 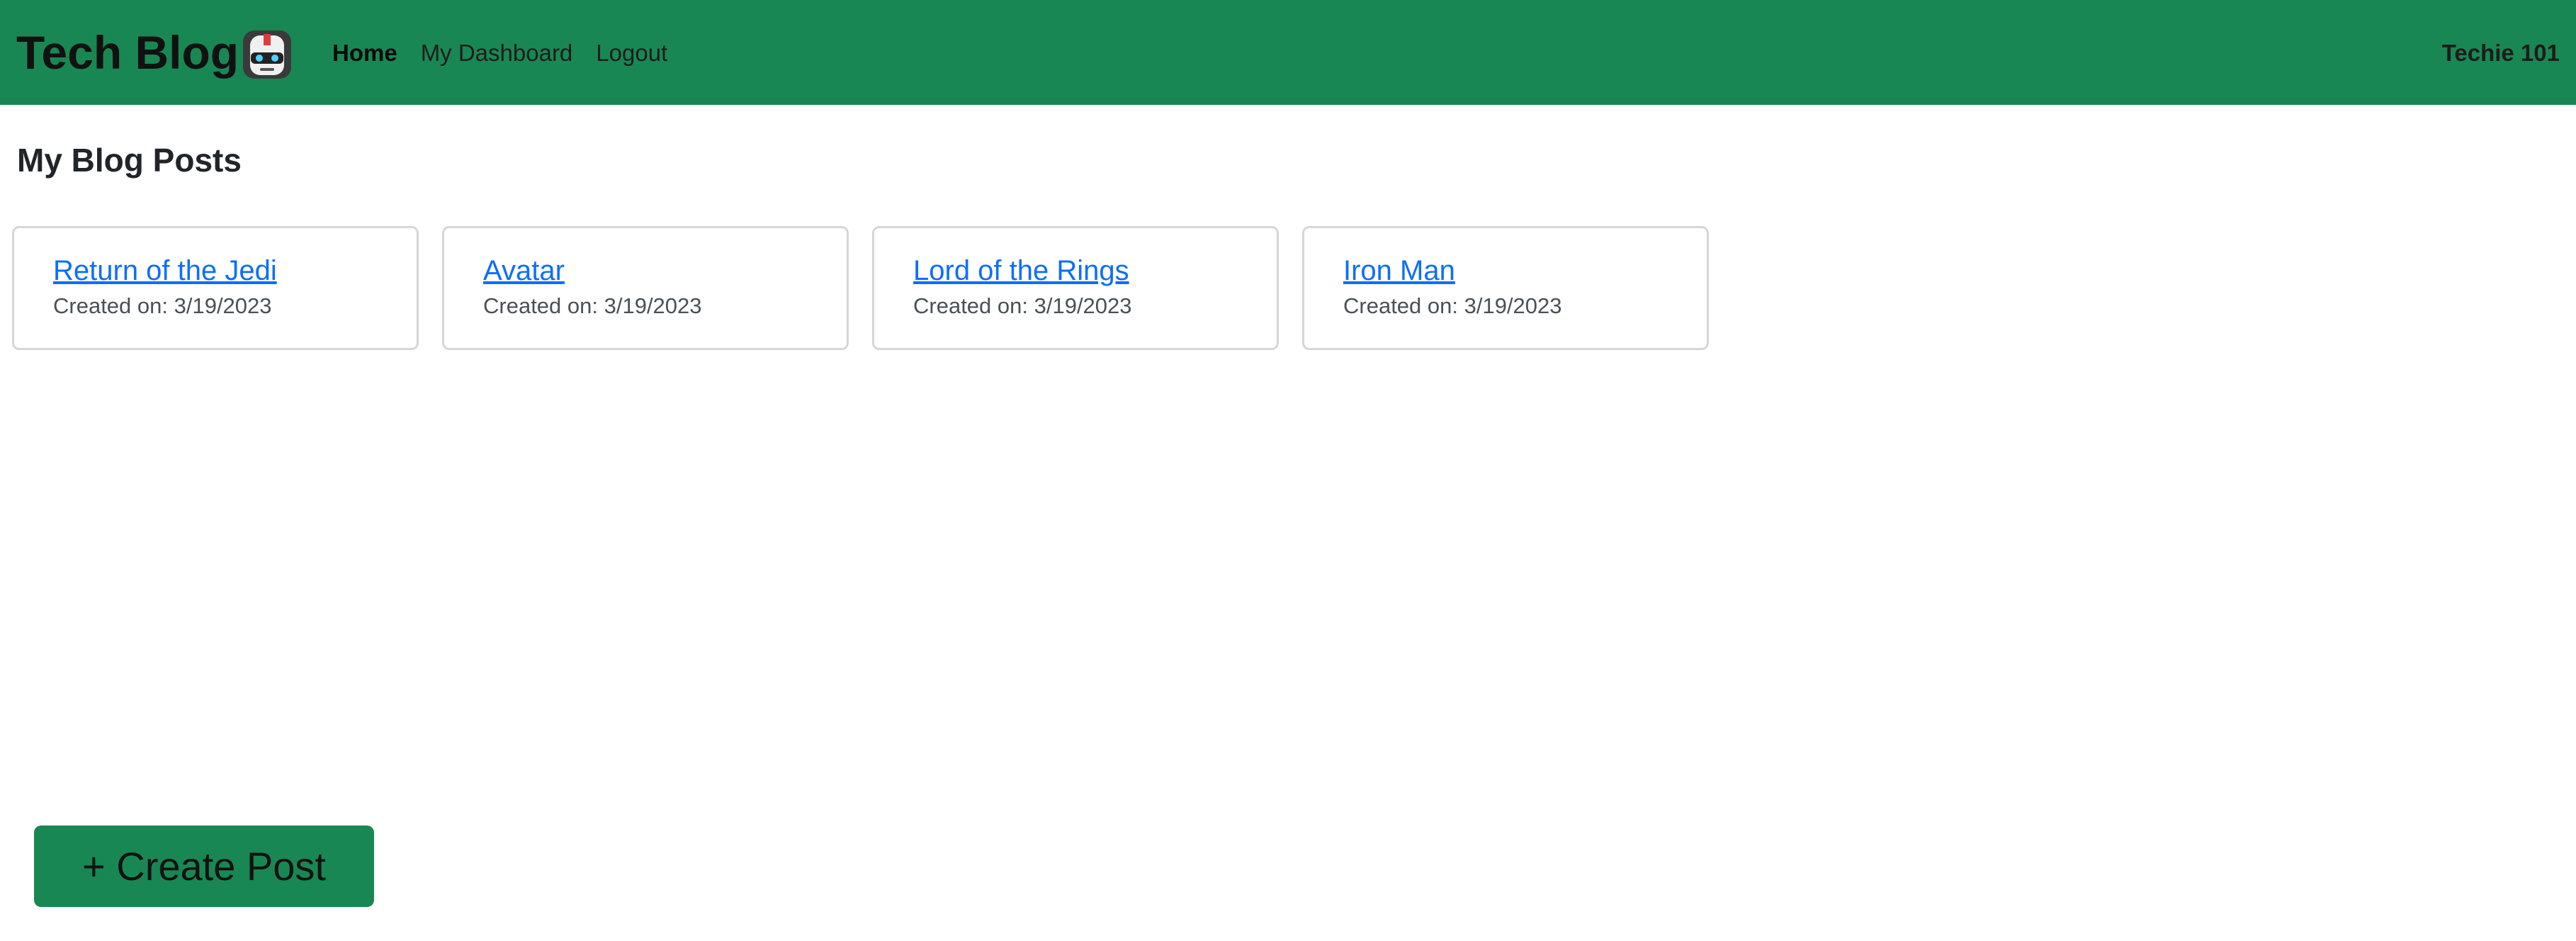 What do you see at coordinates (2500, 53) in the screenshot?
I see `username-label: Techie 101` at bounding box center [2500, 53].